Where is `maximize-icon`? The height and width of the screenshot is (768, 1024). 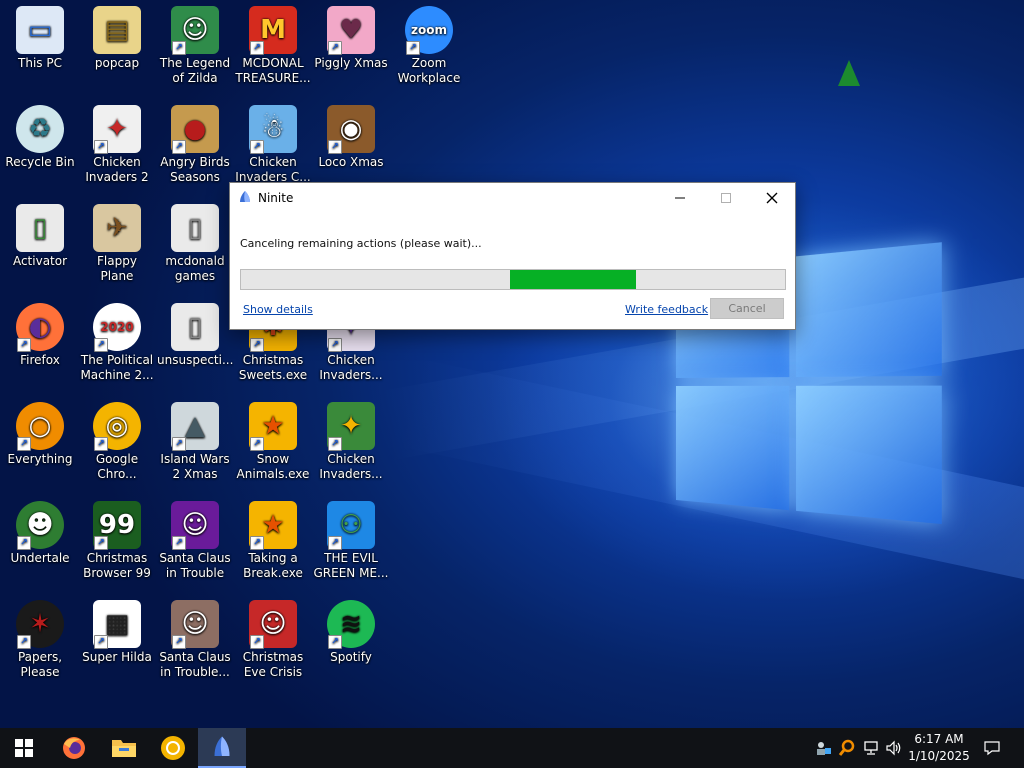 maximize-icon is located at coordinates (726, 198).